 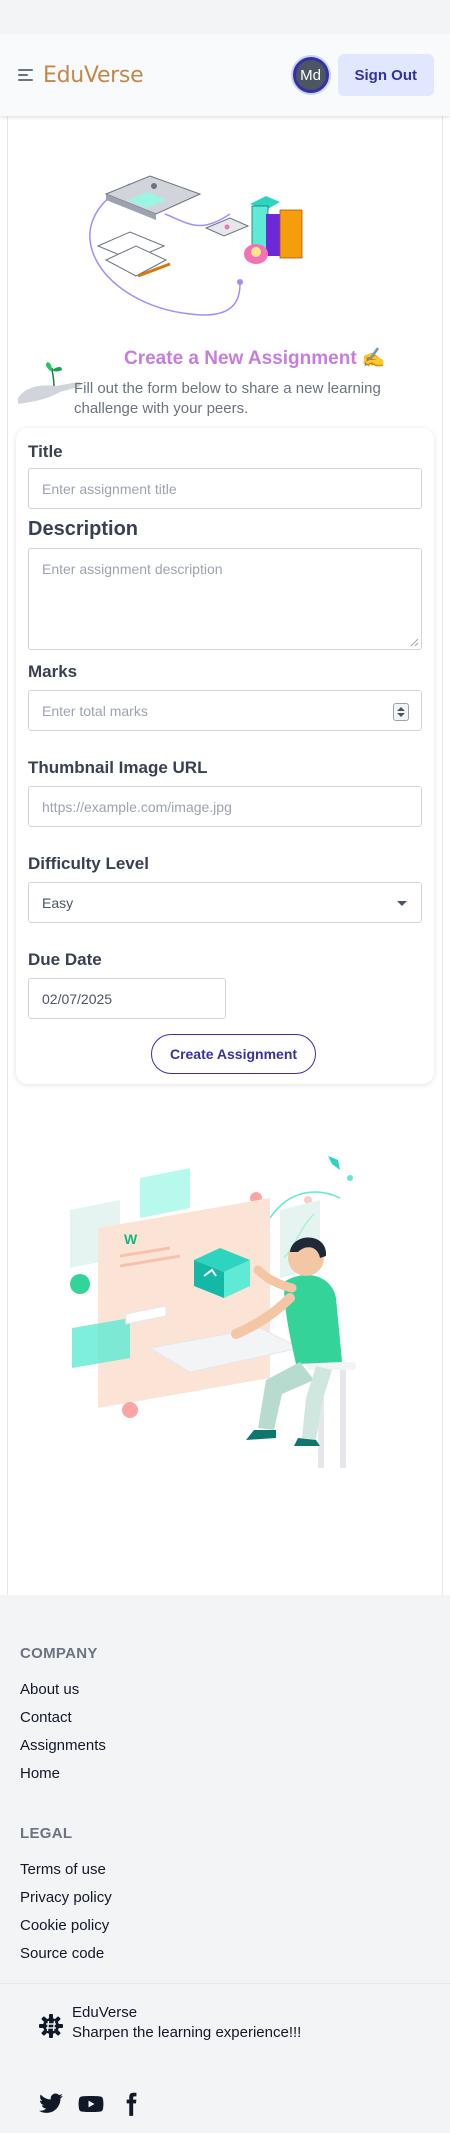 I want to click on footer-brand-name: EduVerse, so click(x=105, y=2012).